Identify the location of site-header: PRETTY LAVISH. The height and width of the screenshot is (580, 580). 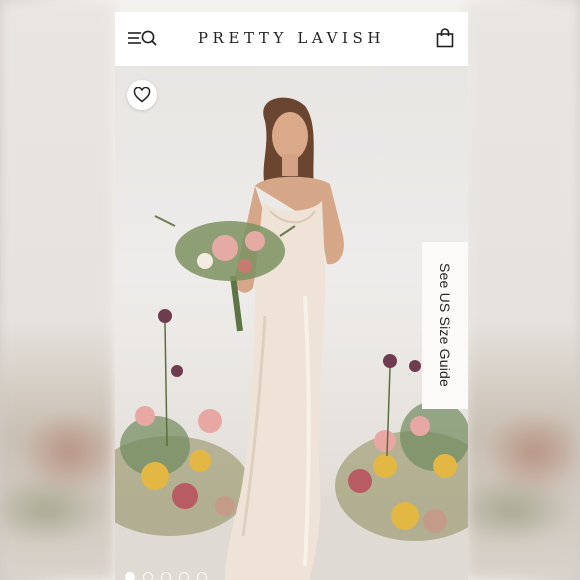
(291, 39).